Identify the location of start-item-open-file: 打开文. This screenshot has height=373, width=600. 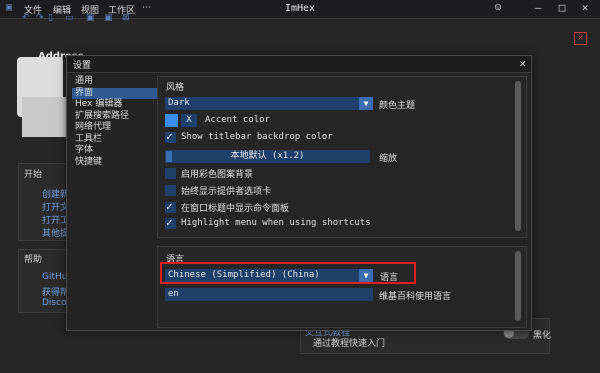
(55, 206).